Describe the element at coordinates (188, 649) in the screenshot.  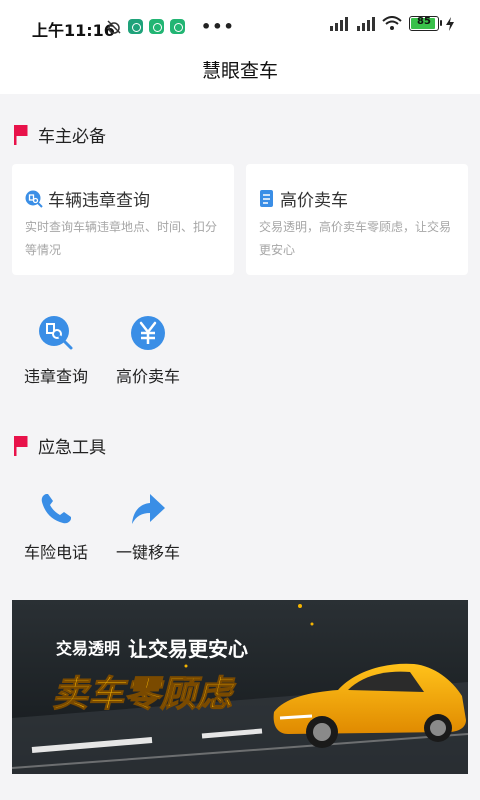
I see `banner-tagline-2: 让交易更安心` at that location.